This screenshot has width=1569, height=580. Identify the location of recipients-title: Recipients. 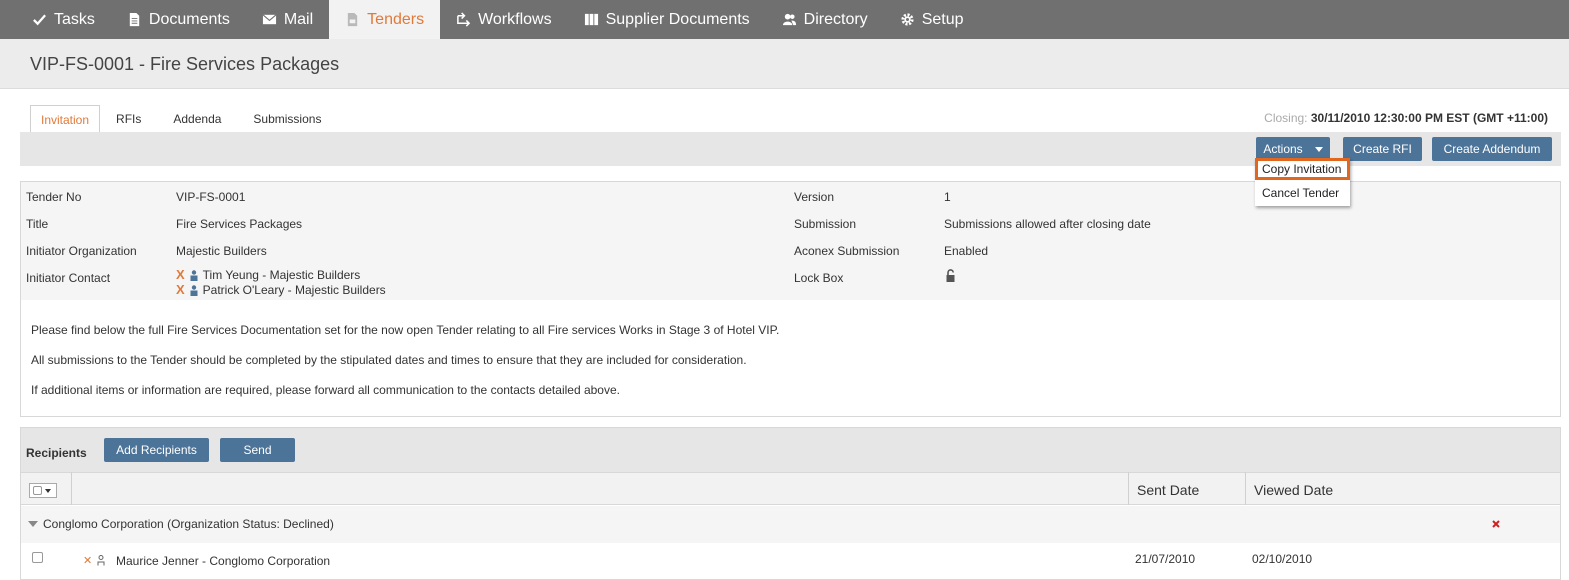
(56, 453).